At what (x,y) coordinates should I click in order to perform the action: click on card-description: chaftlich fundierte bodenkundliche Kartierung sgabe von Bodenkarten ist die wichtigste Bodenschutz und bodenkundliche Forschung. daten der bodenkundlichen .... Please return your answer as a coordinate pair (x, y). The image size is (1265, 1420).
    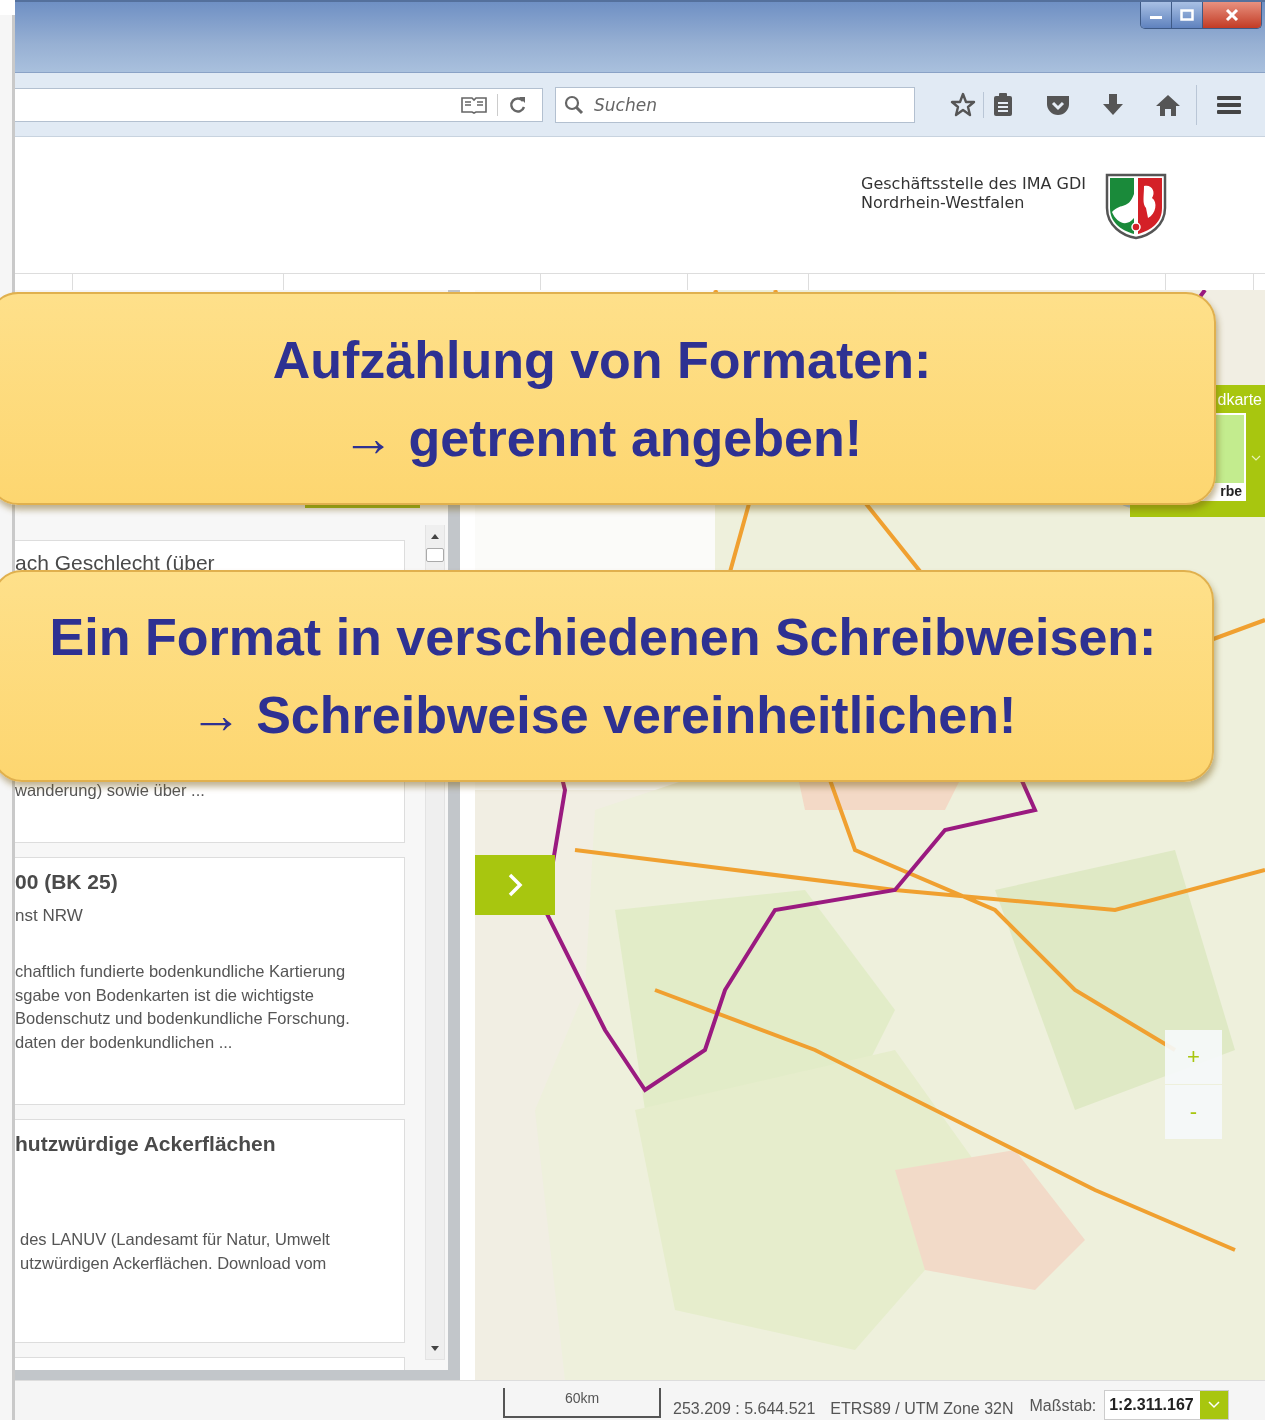
    Looking at the image, I should click on (183, 1007).